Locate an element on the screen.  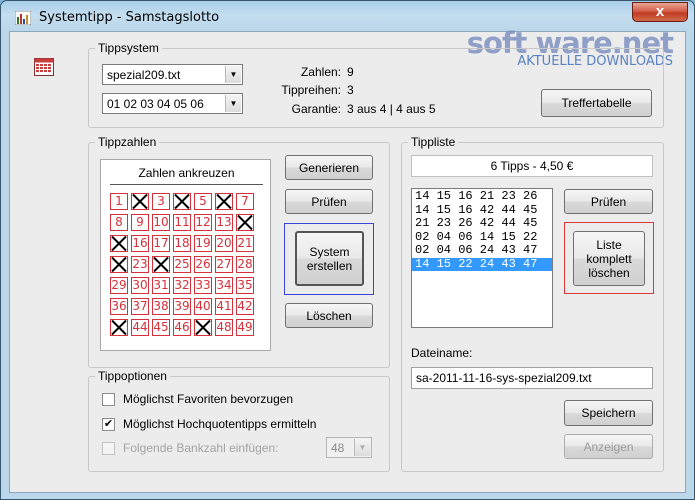
speichern-button: Speichern is located at coordinates (608, 413).